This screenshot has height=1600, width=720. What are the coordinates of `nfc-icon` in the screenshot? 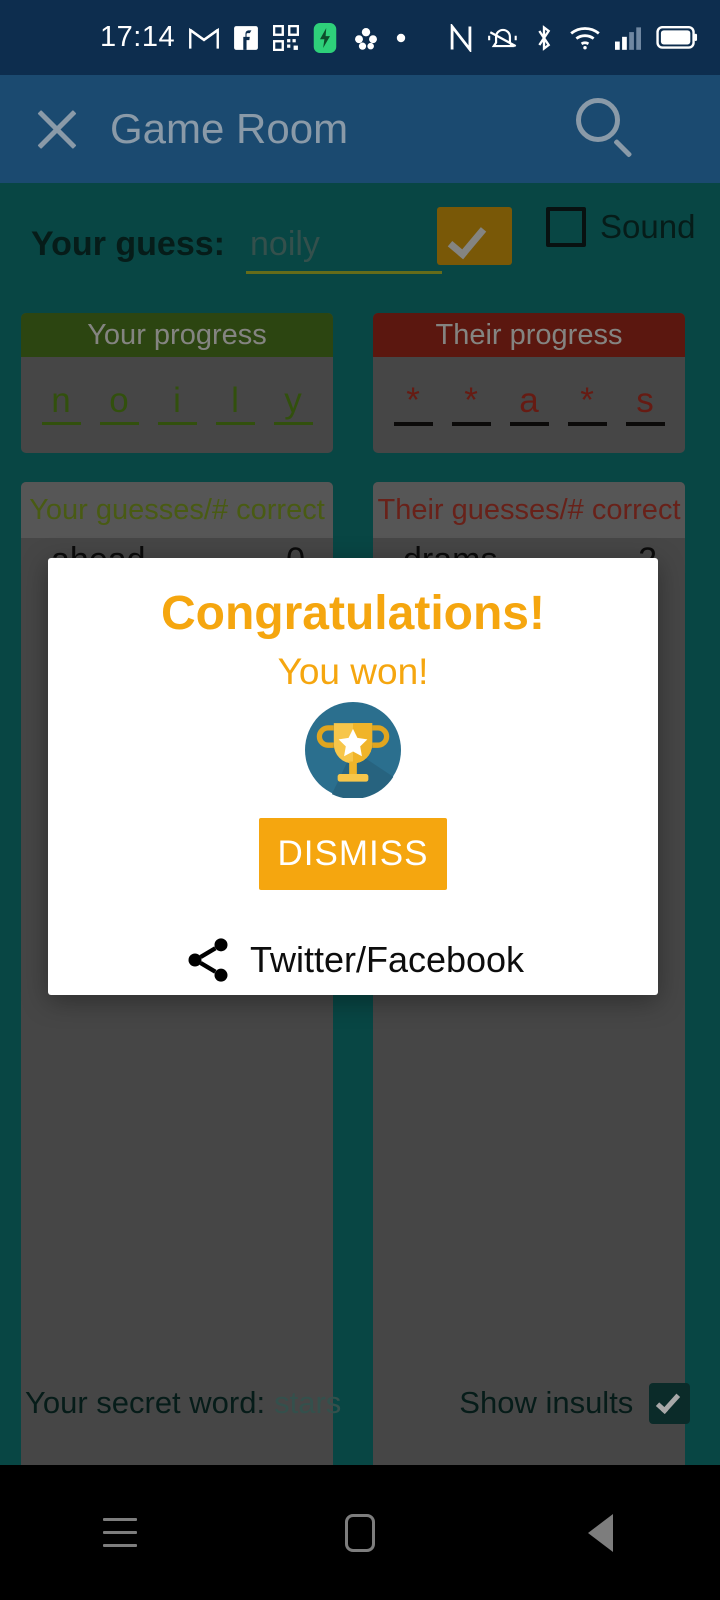 It's located at (461, 37).